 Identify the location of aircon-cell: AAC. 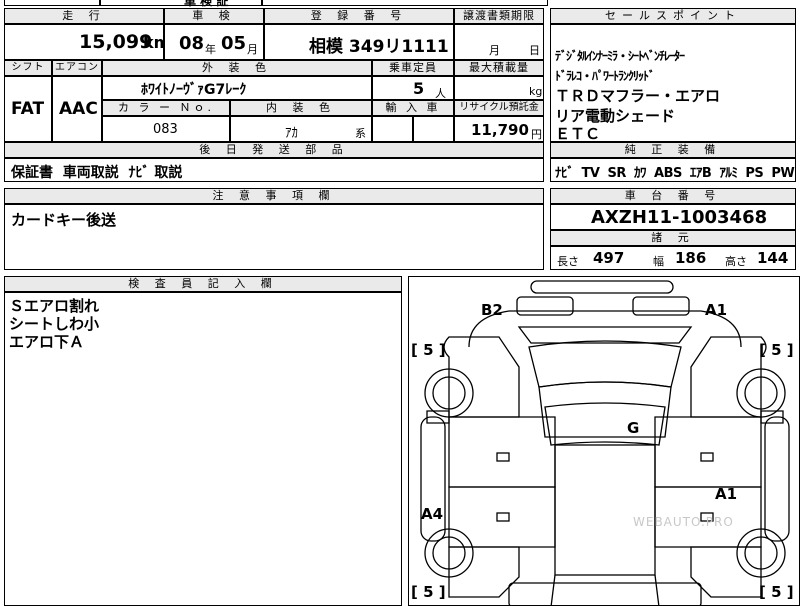
(77, 109).